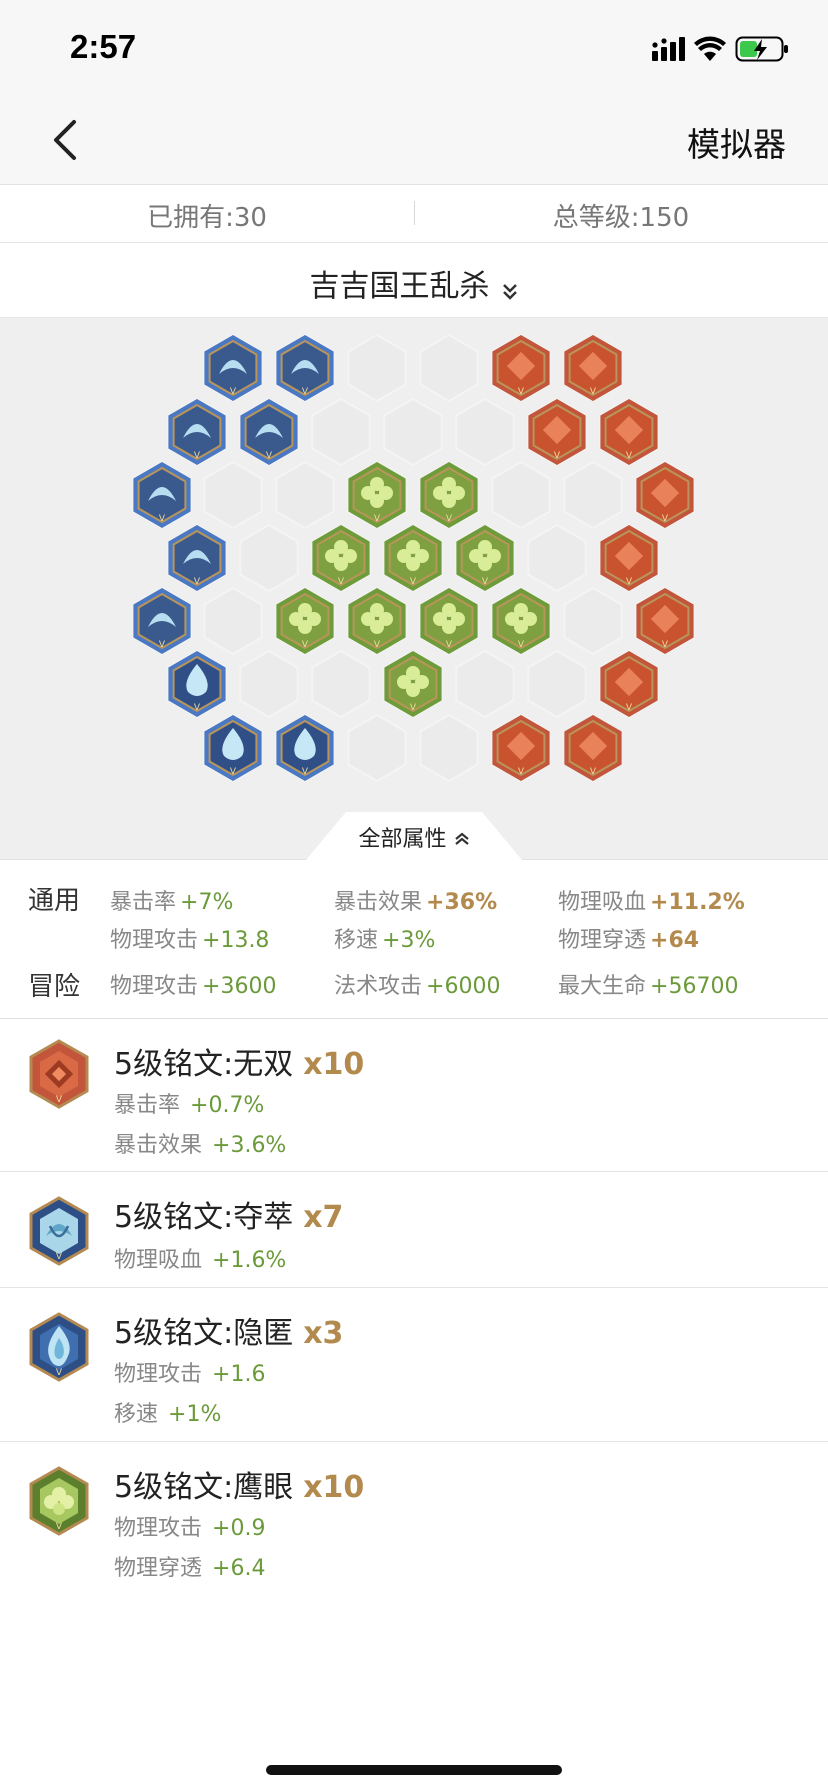 This screenshot has width=828, height=1792. I want to click on signal-icon, so click(668, 49).